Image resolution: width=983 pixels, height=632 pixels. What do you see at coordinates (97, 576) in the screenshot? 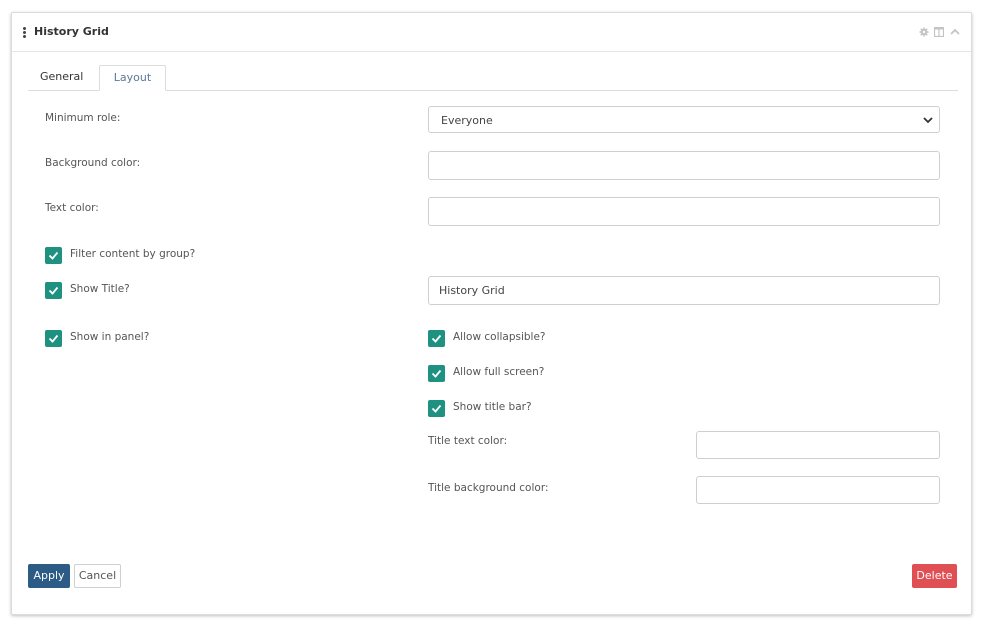
I see `cancel-button: Cancel` at bounding box center [97, 576].